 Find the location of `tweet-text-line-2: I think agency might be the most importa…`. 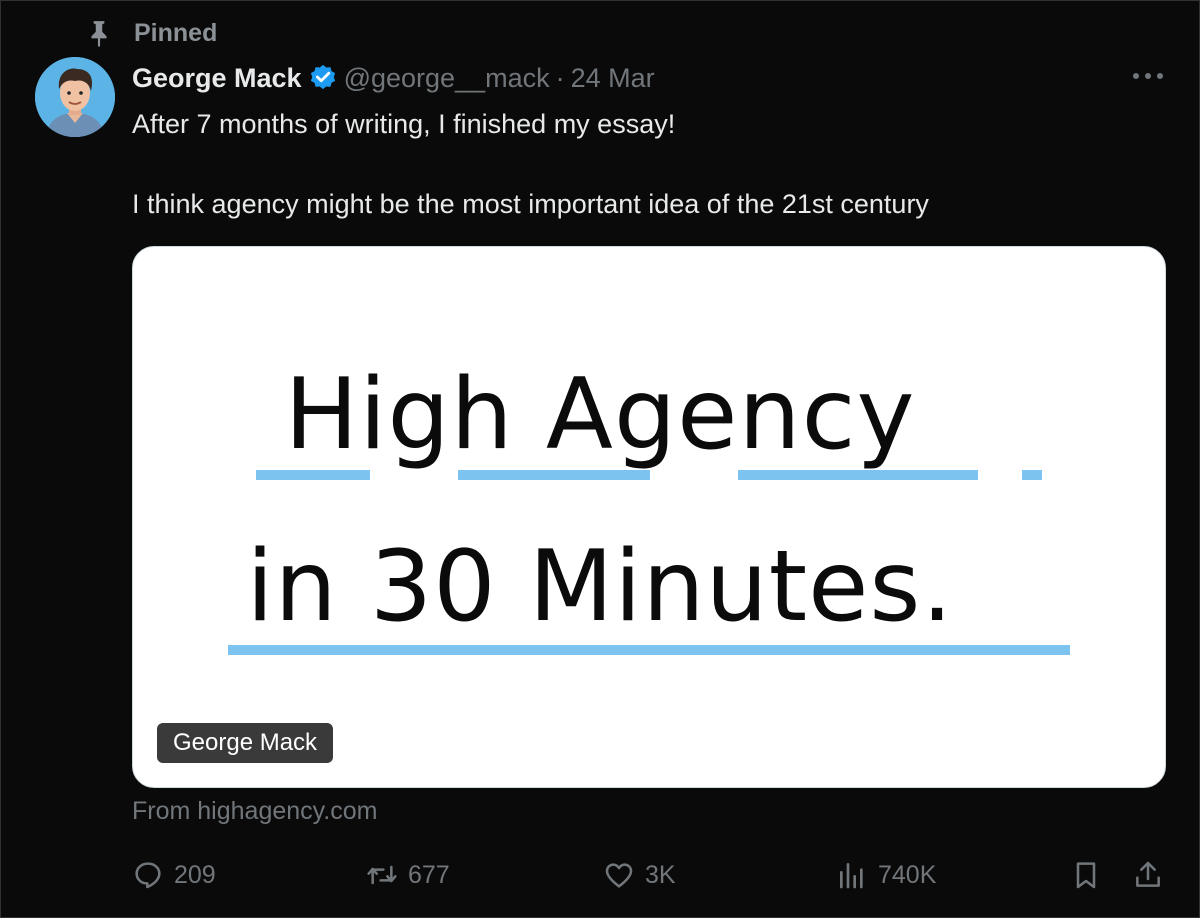

tweet-text-line-2: I think agency might be the most importa… is located at coordinates (530, 204).